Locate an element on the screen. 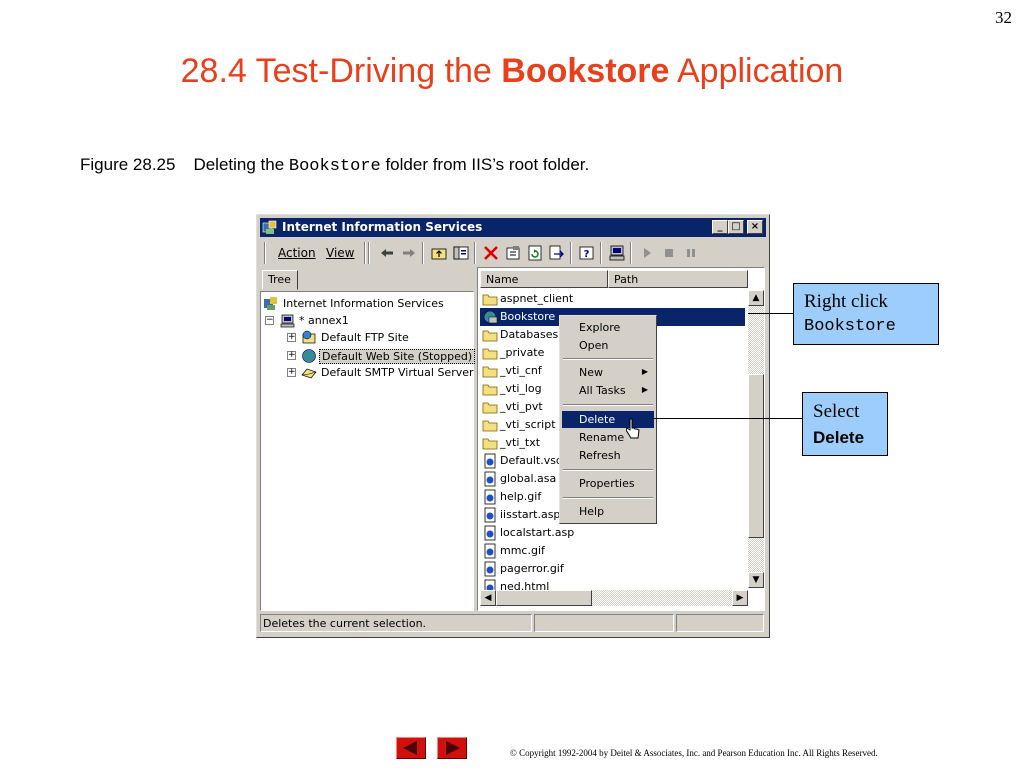 This screenshot has width=1024, height=768. start-icon is located at coordinates (647, 253).